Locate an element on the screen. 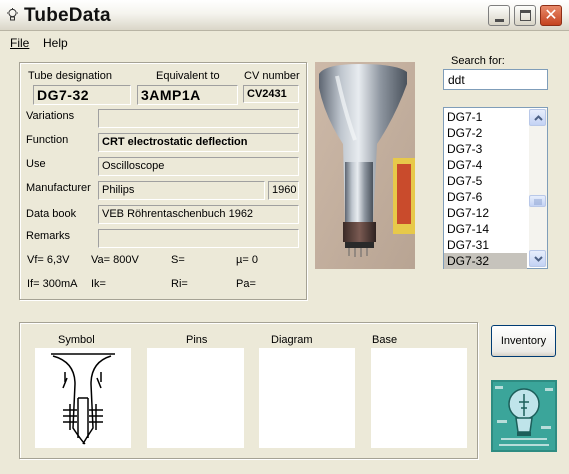  mu-value: µ= 0 is located at coordinates (247, 260).